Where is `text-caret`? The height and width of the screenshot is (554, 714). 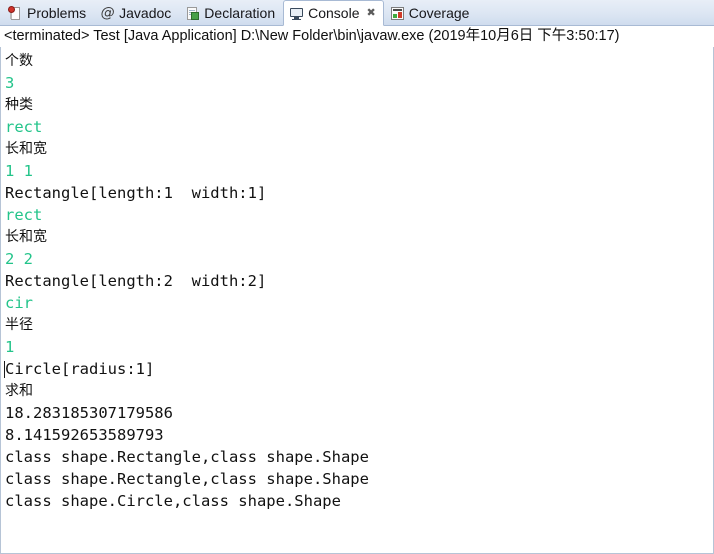 text-caret is located at coordinates (4, 369).